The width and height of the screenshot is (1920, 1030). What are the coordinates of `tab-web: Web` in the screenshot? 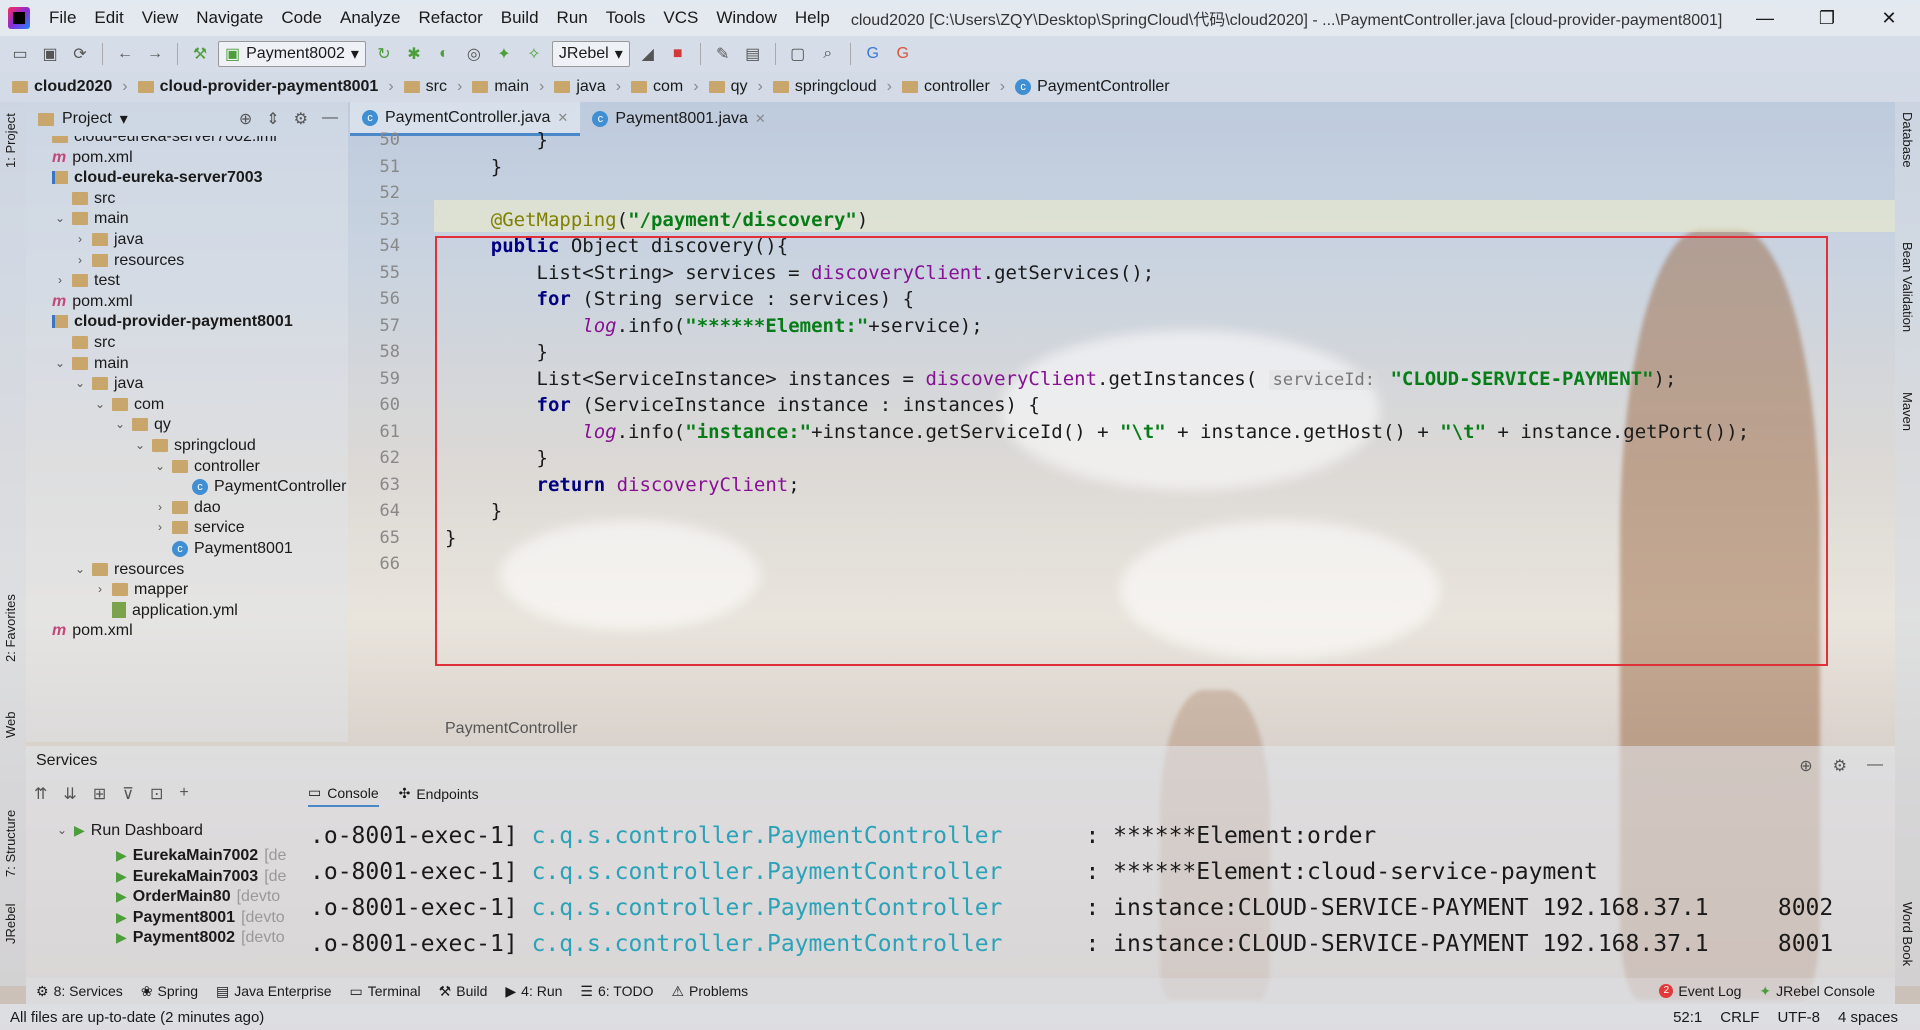 It's located at (10, 725).